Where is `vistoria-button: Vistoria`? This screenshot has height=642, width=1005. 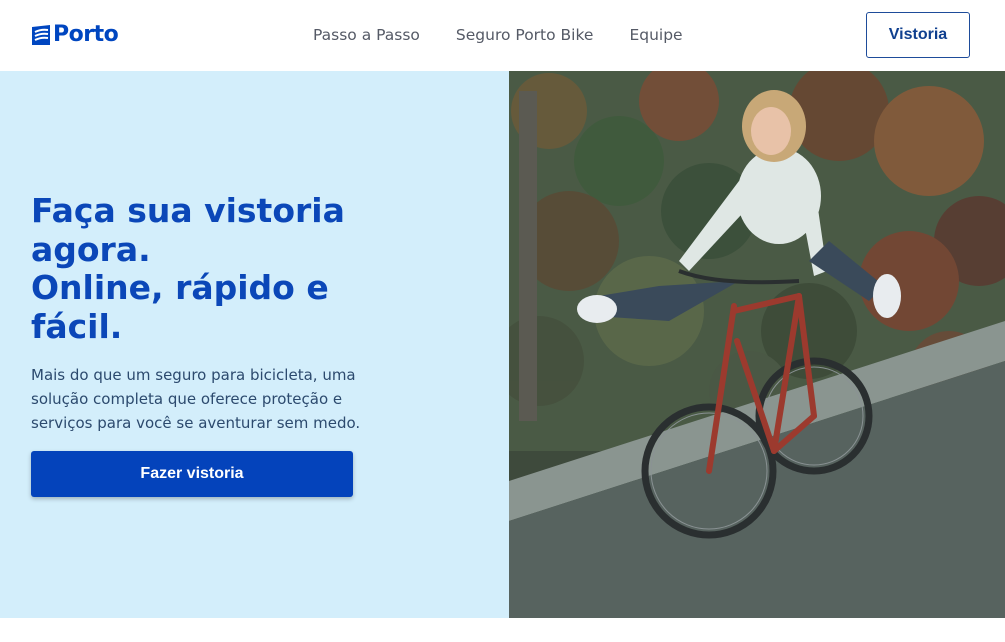
vistoria-button: Vistoria is located at coordinates (918, 35).